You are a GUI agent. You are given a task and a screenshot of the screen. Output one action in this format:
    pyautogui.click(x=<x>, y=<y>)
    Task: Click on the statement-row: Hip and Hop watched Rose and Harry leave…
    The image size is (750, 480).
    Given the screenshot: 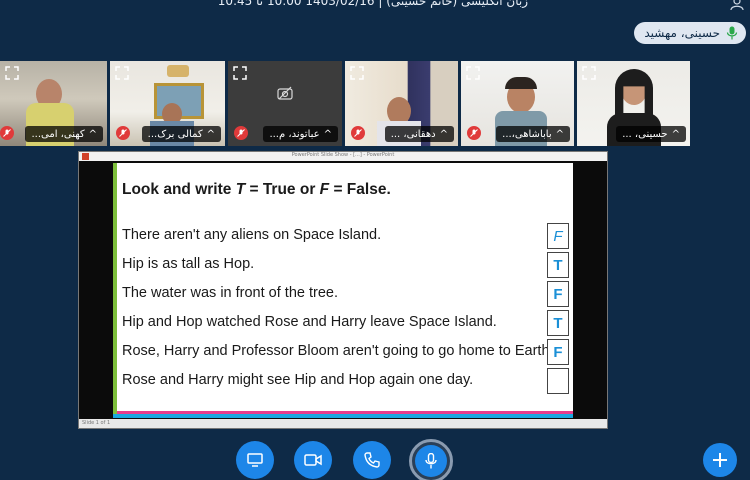 What is the action you would take?
    pyautogui.click(x=347, y=323)
    